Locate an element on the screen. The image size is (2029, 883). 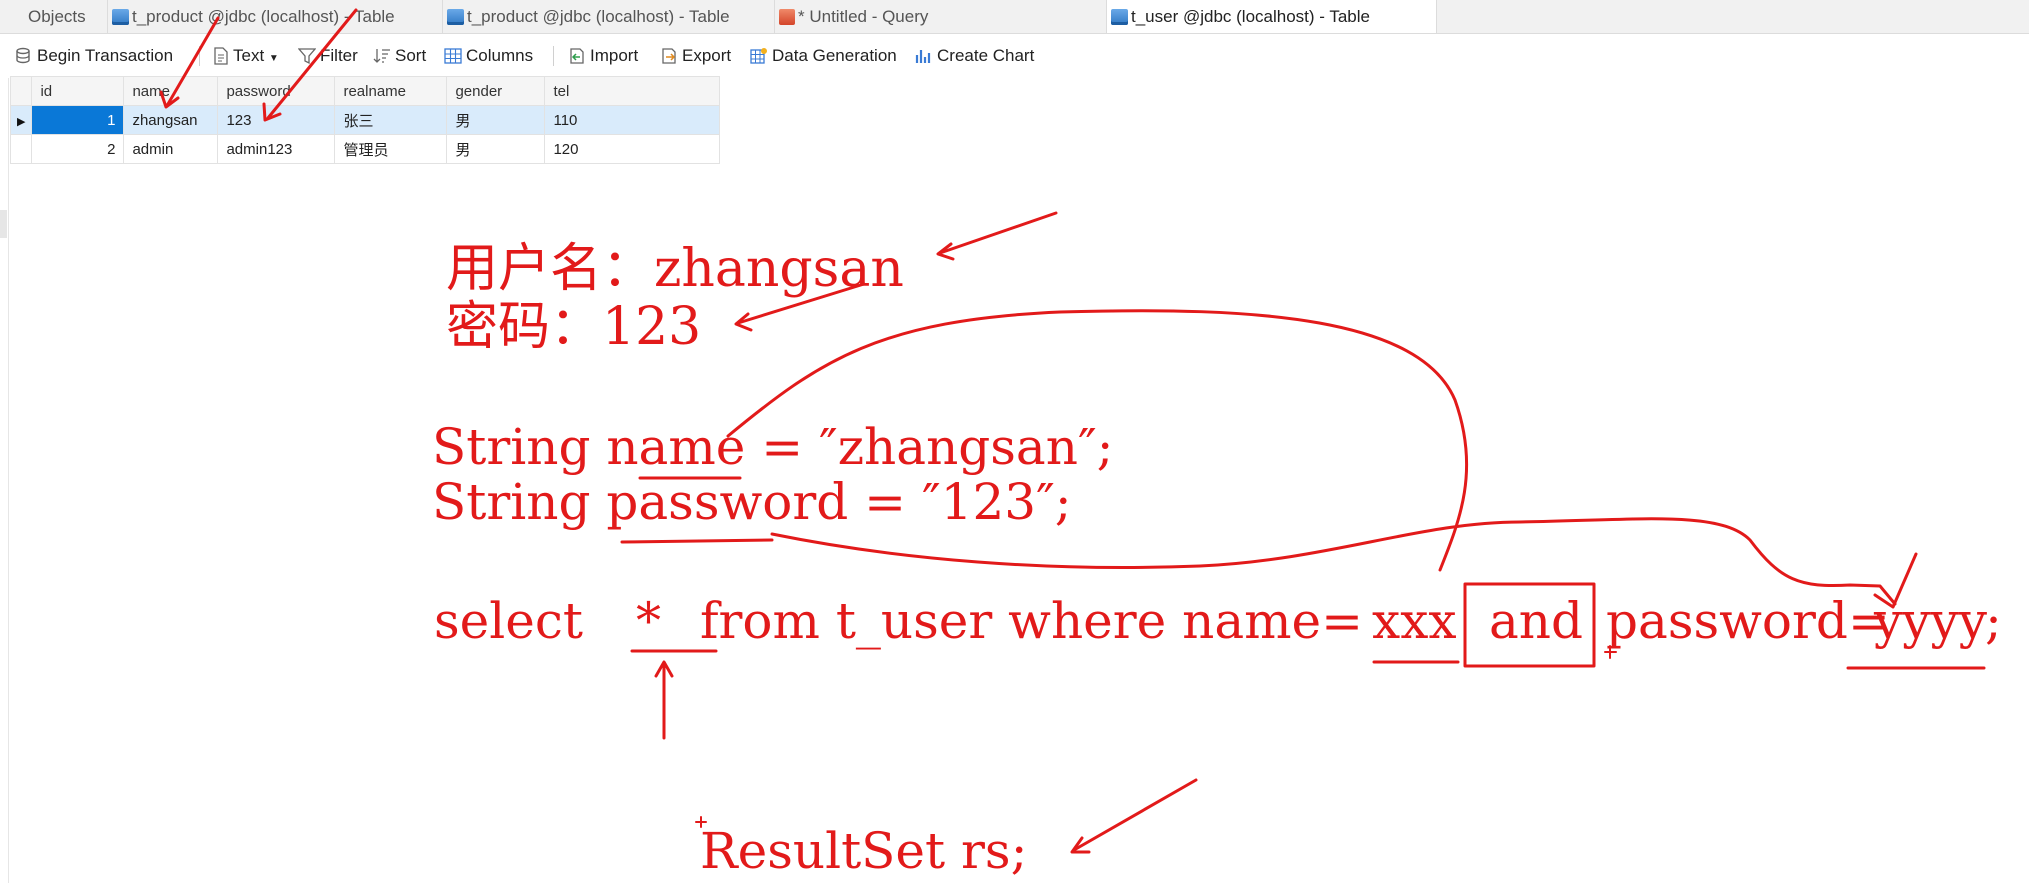
loop-name-to-xxx is located at coordinates (1097, 440).